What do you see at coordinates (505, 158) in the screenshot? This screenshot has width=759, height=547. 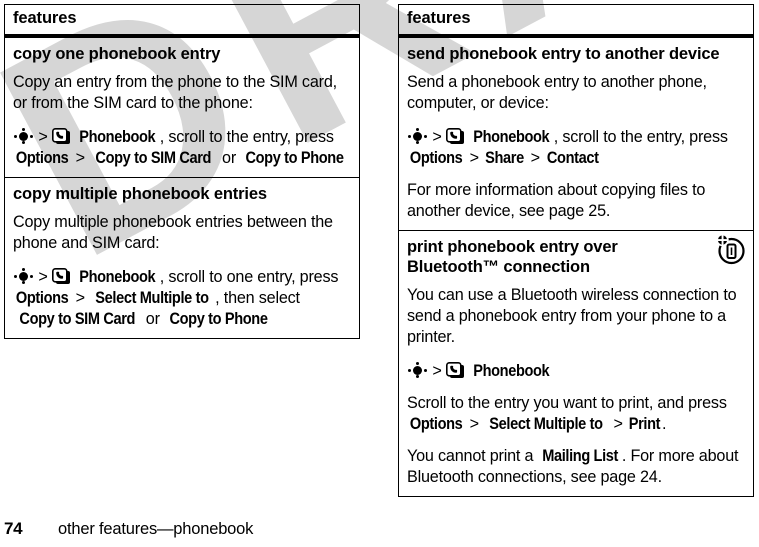 I see `ui-reference-share: Share` at bounding box center [505, 158].